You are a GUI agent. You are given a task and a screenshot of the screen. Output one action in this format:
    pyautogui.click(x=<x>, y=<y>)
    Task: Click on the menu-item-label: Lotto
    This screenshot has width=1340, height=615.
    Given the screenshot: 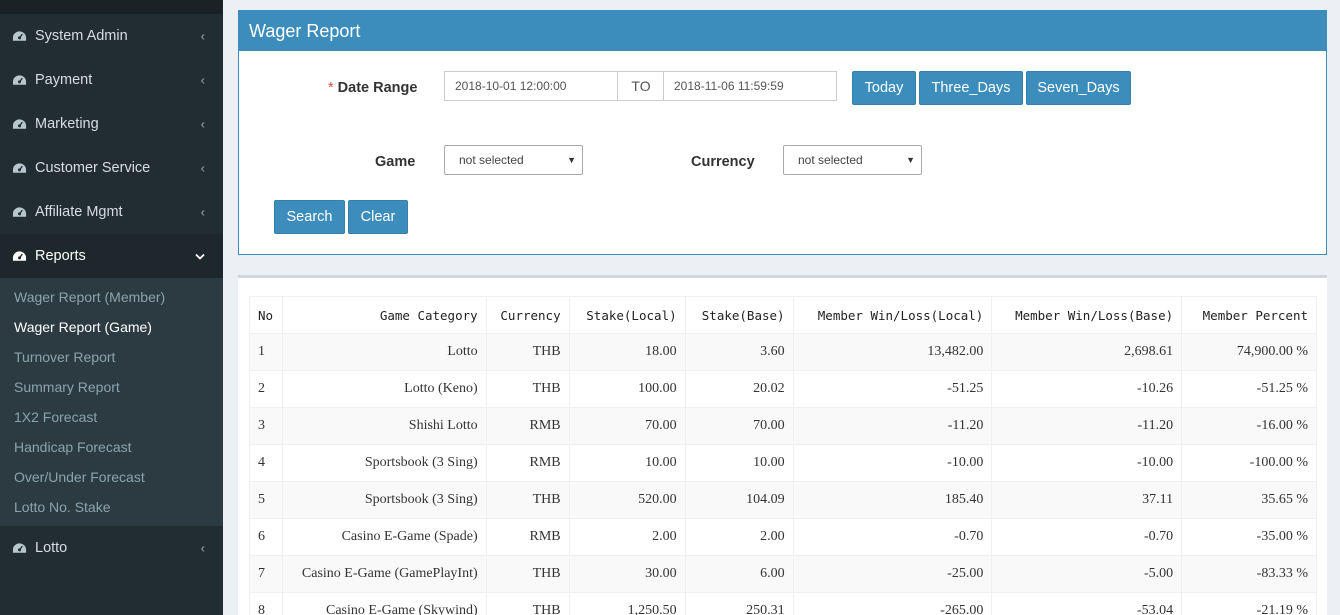 What is the action you would take?
    pyautogui.click(x=51, y=548)
    